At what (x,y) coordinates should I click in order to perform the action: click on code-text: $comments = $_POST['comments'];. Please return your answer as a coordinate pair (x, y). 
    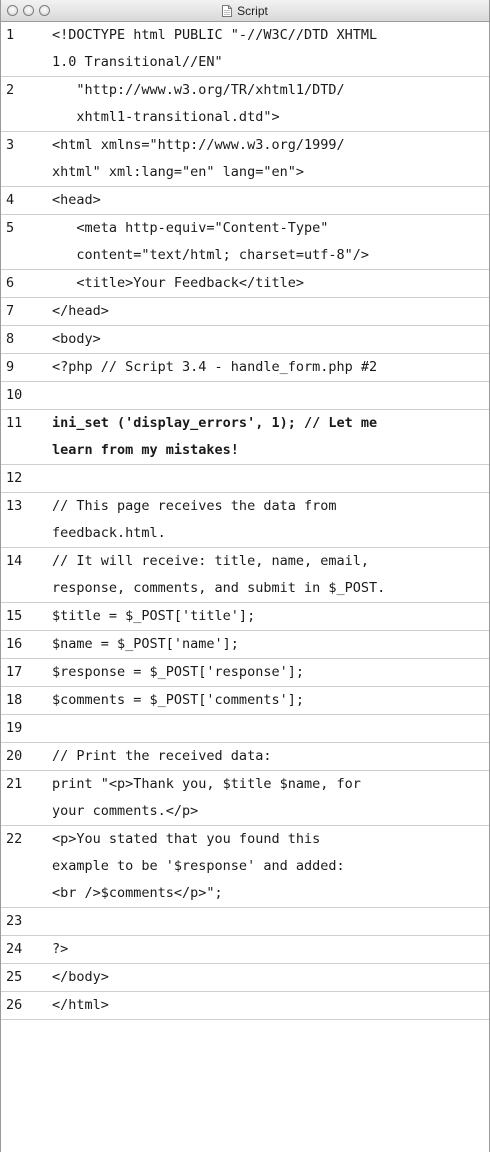
    Looking at the image, I should click on (270, 700).